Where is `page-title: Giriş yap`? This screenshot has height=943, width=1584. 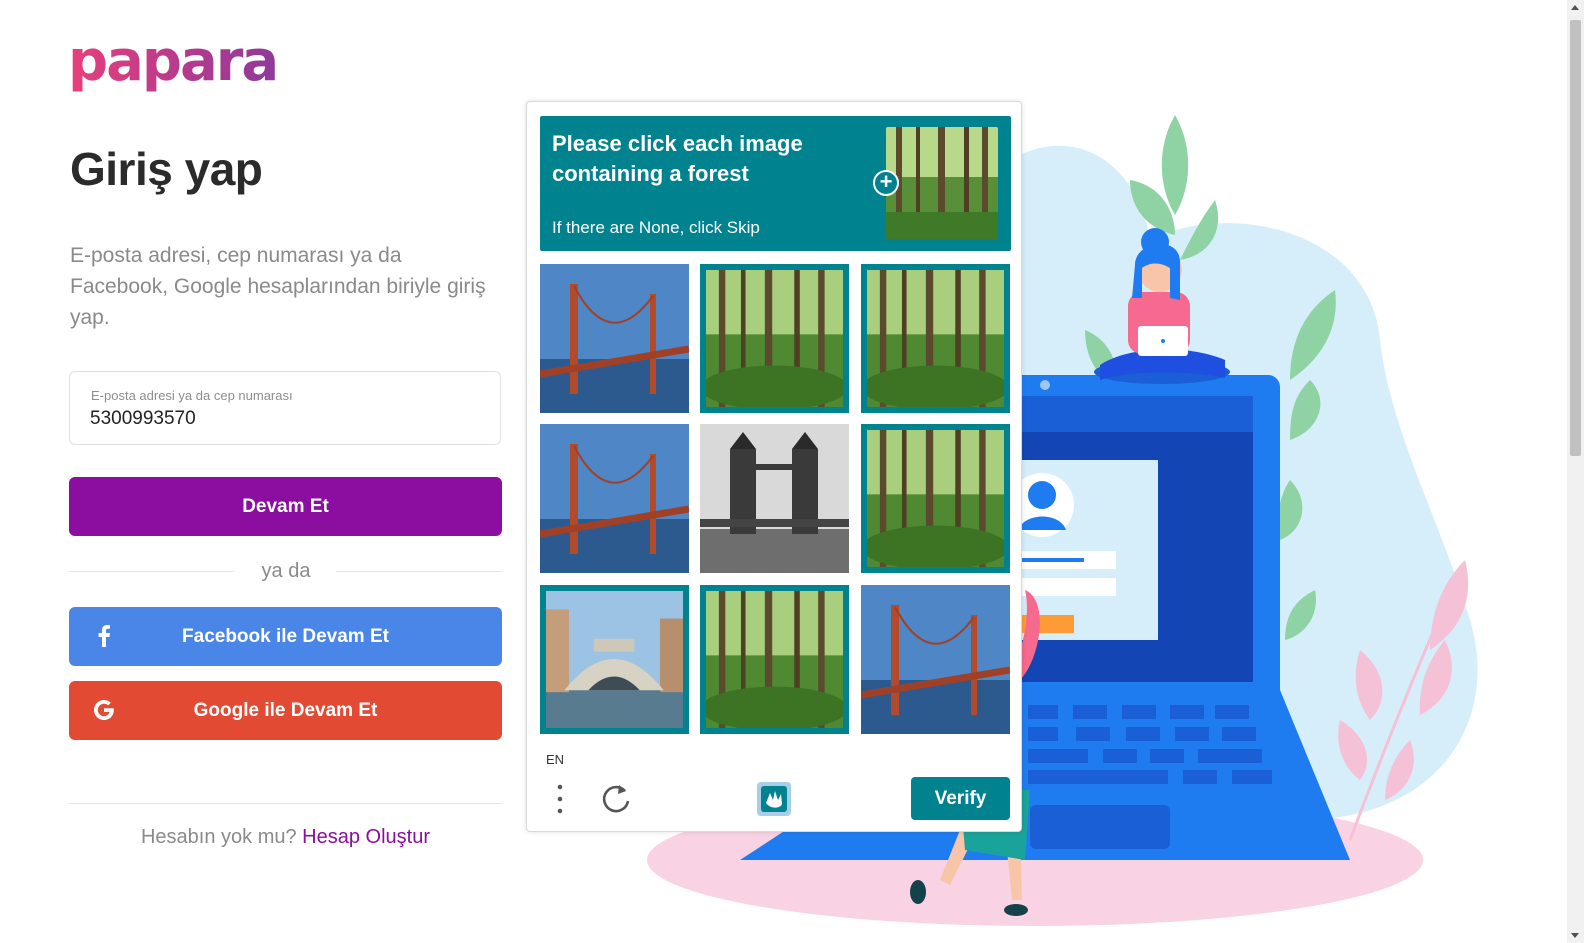
page-title: Giriş yap is located at coordinates (166, 169).